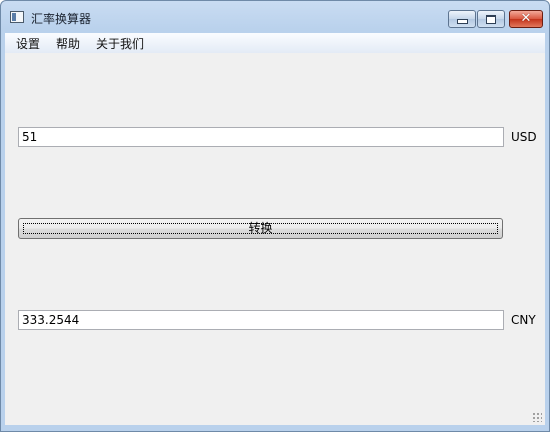  What do you see at coordinates (537, 417) in the screenshot?
I see `resize-grip-icon` at bounding box center [537, 417].